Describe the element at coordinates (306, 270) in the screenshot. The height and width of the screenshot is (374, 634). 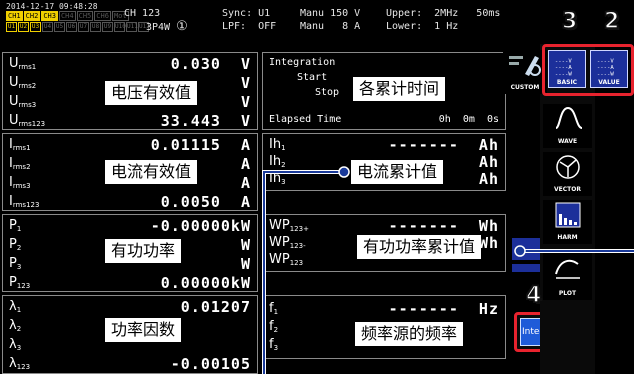
I see `current-integration-leader` at that location.